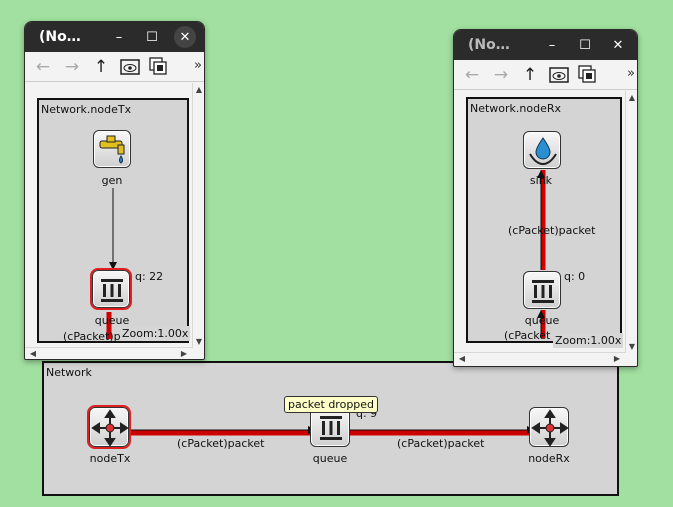 The image size is (673, 507). Describe the element at coordinates (541, 254) in the screenshot. I see `rx-links` at that location.